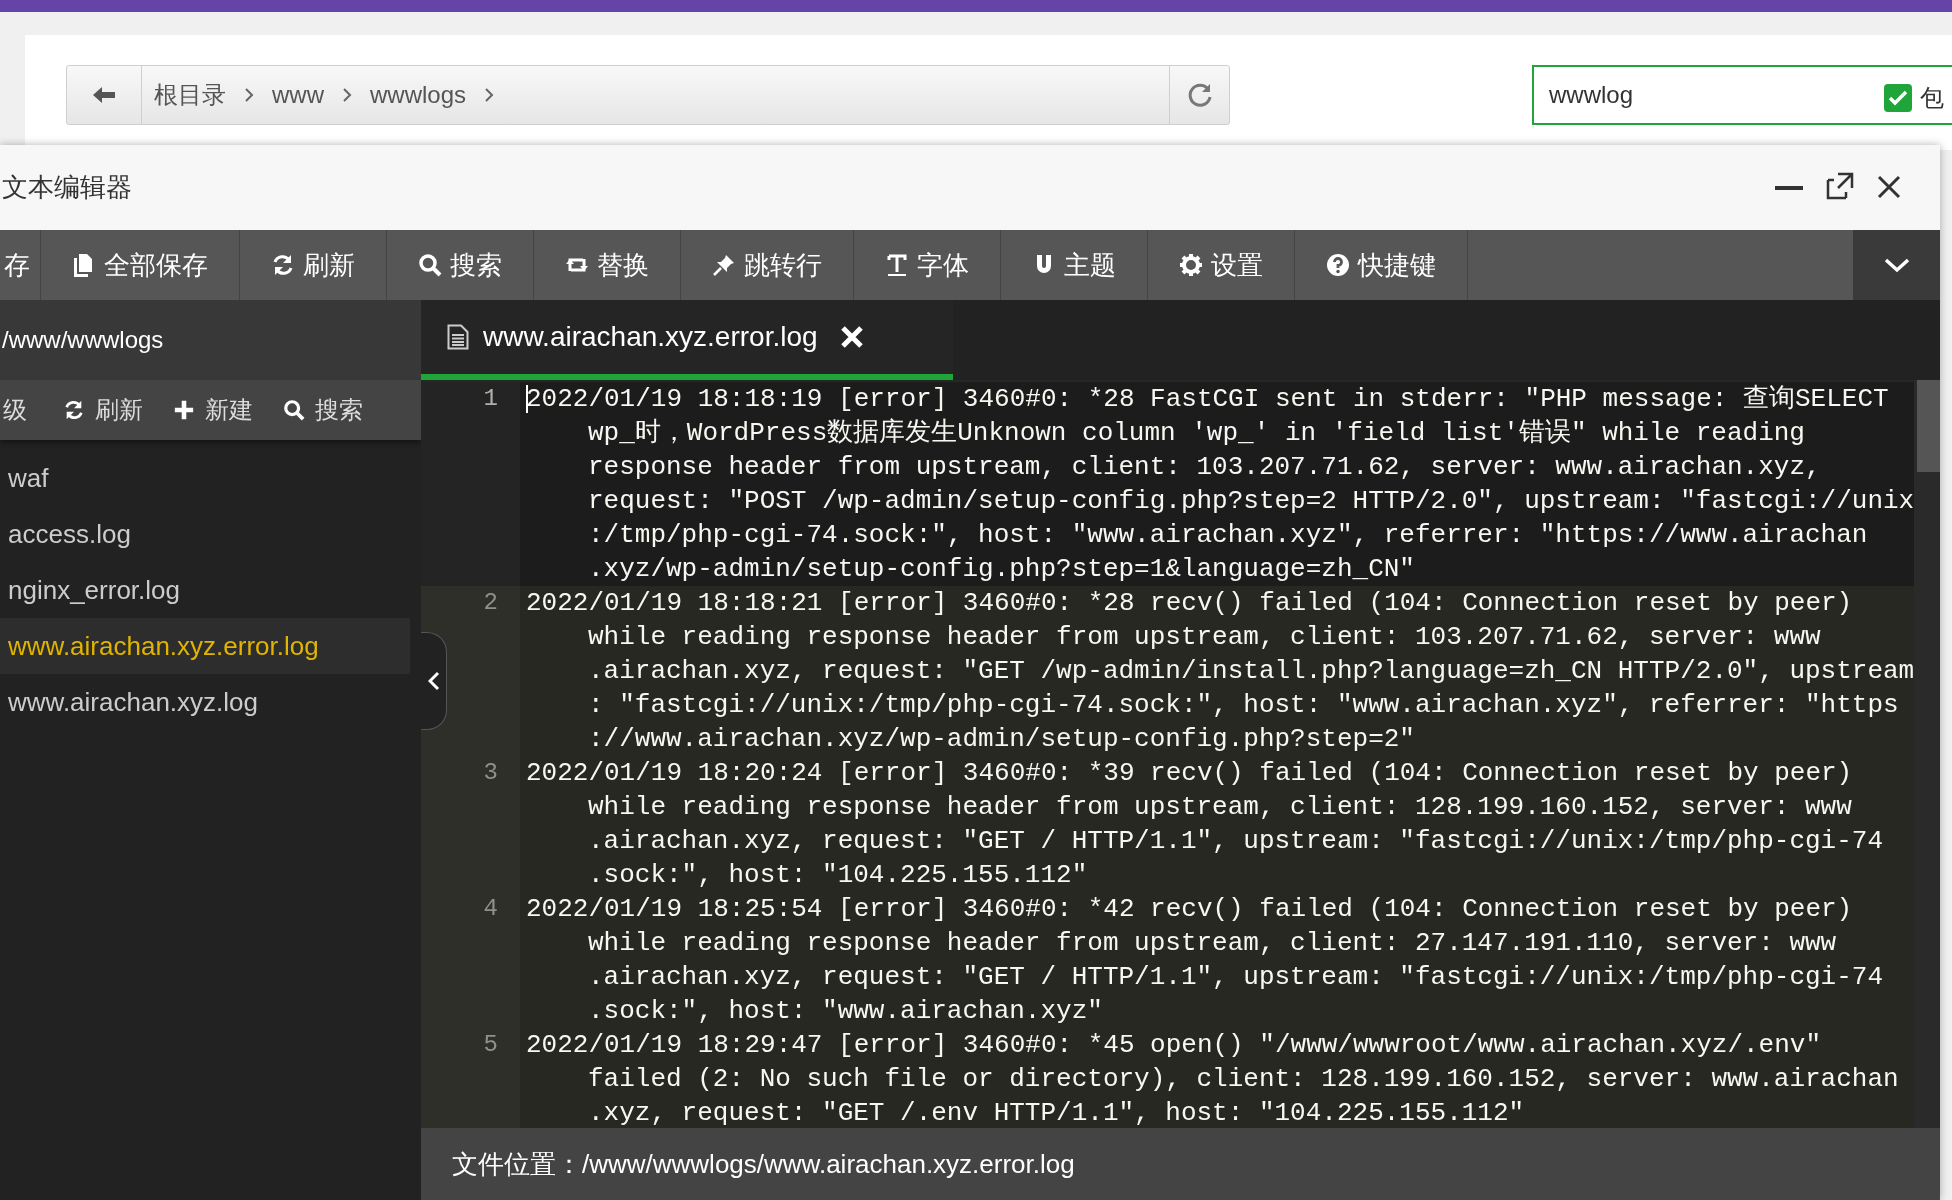  Describe the element at coordinates (1932, 98) in the screenshot. I see `checkbox-label: 包` at that location.